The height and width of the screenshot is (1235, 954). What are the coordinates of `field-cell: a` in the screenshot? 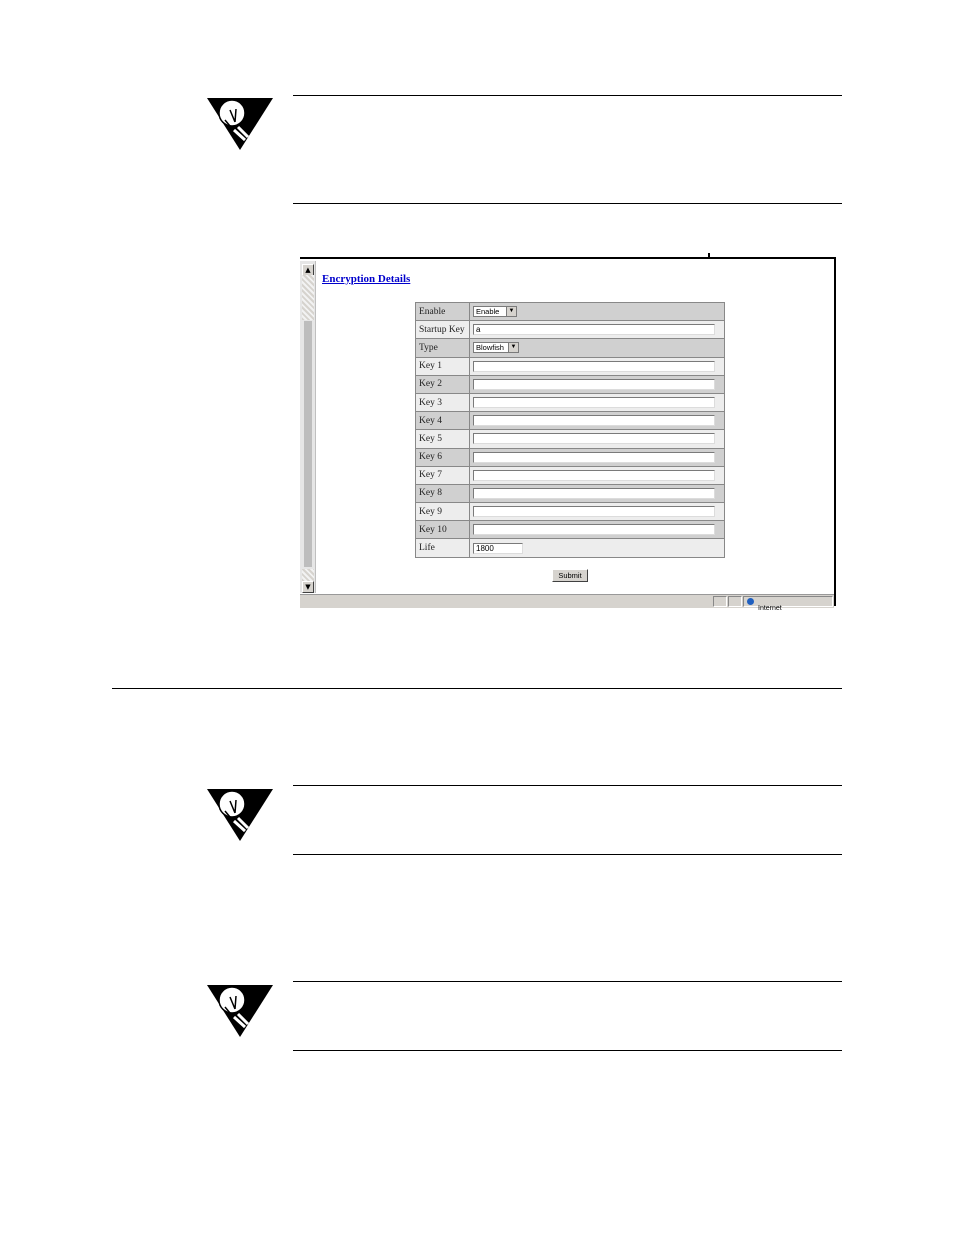 It's located at (597, 330).